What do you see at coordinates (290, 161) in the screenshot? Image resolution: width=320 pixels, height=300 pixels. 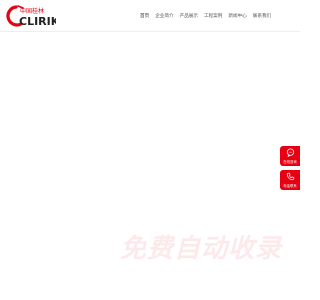 I see `online-consult-label: 在线咨询` at bounding box center [290, 161].